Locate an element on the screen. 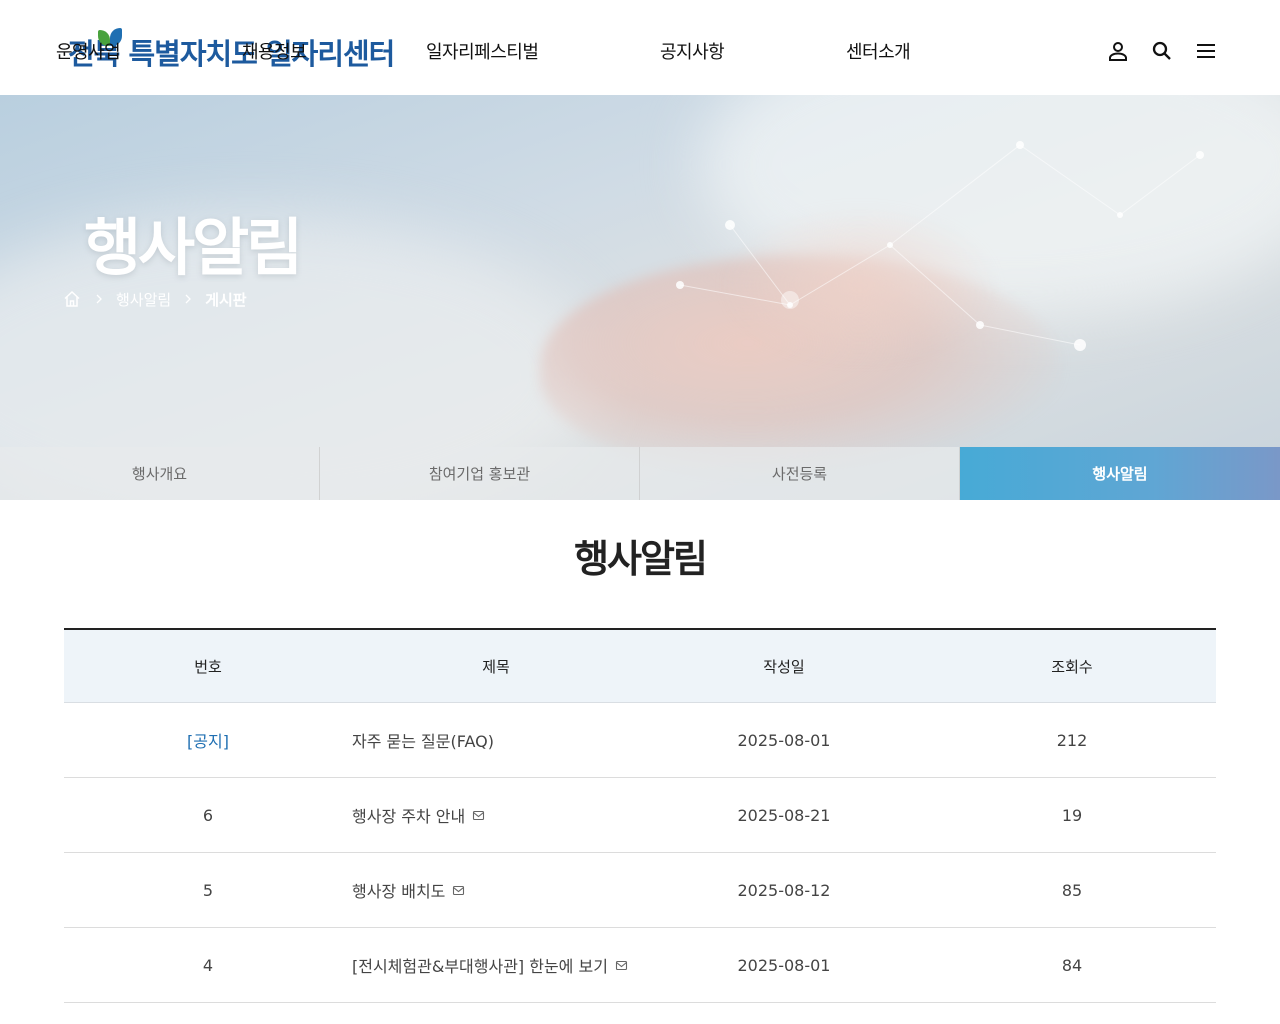 This screenshot has width=1280, height=1024. breadcrumb-item-event-notice: 행사알림 is located at coordinates (143, 299).